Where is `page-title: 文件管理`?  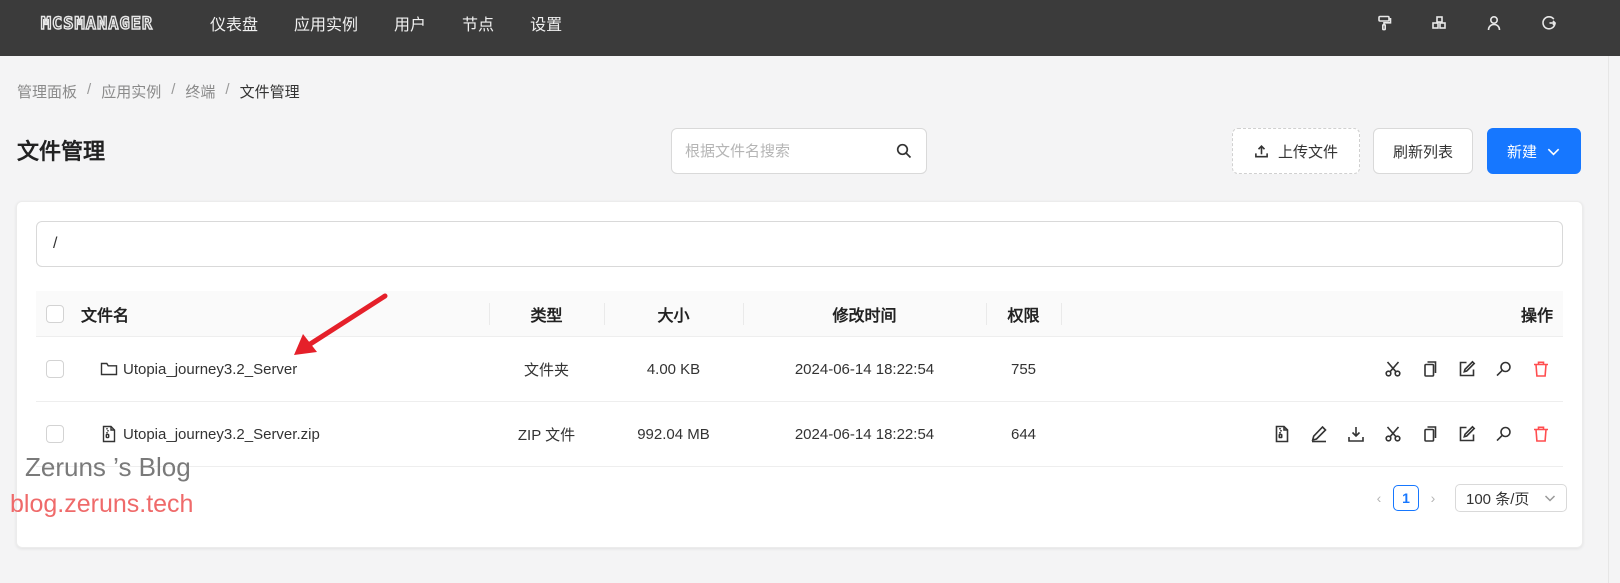
page-title: 文件管理 is located at coordinates (61, 151).